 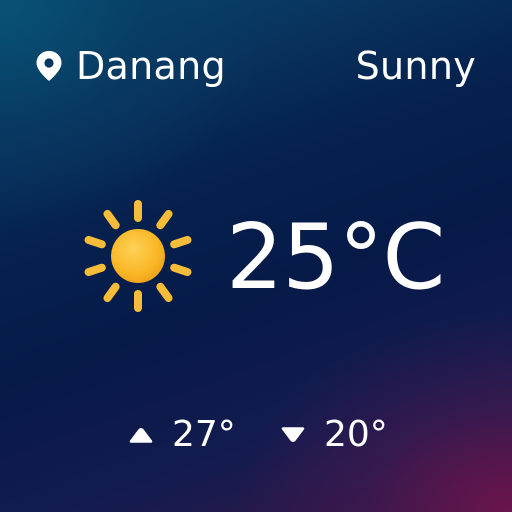 What do you see at coordinates (151, 66) in the screenshot?
I see `city-name: Danang` at bounding box center [151, 66].